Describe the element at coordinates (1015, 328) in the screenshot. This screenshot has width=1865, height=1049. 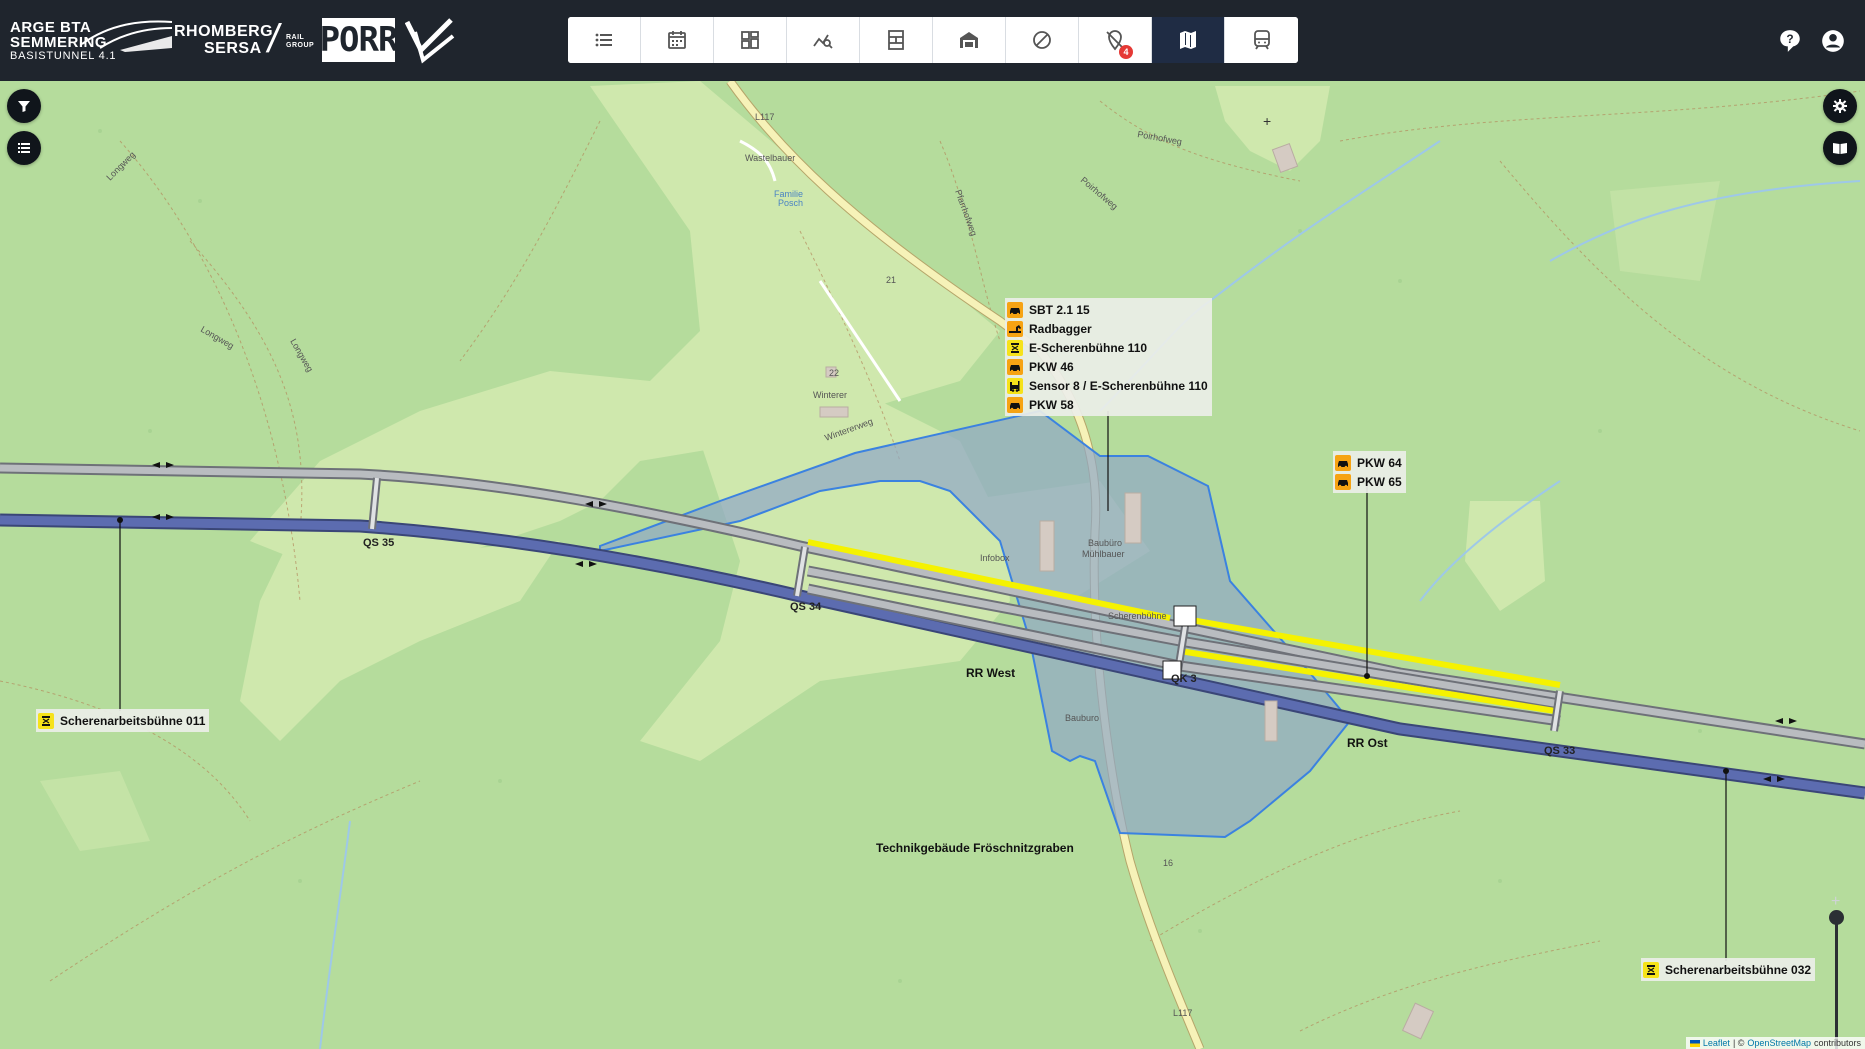
I see `excavator-icon` at that location.